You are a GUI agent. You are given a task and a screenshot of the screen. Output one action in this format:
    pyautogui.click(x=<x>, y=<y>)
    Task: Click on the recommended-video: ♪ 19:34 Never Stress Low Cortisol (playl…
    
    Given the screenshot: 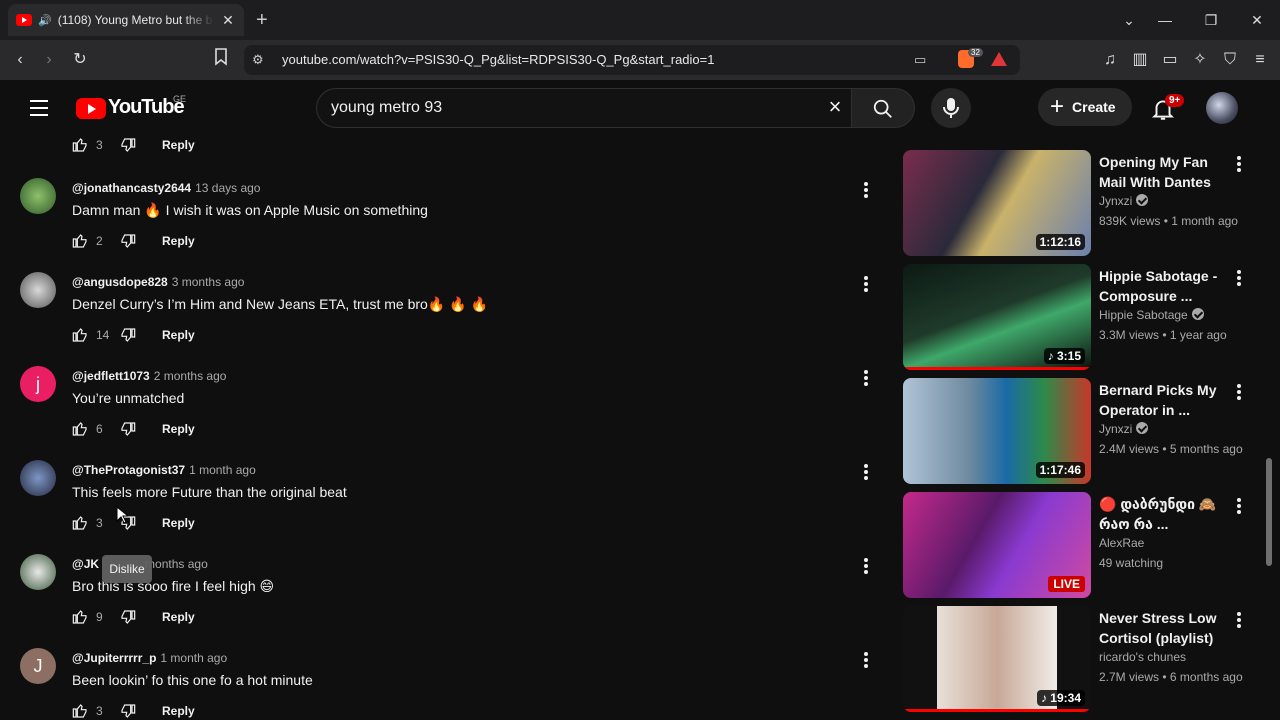 What is the action you would take?
    pyautogui.click(x=1081, y=660)
    